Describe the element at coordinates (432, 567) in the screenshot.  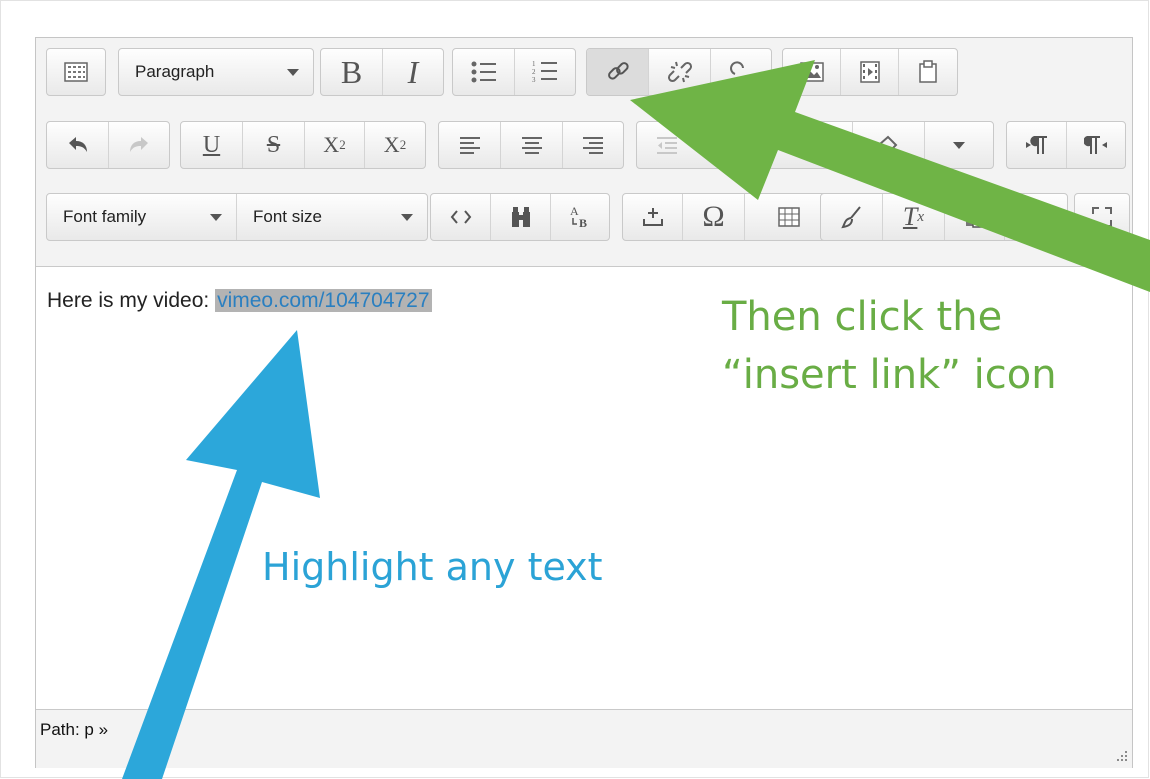
I see `instruction-highlight: Highlight any text` at that location.